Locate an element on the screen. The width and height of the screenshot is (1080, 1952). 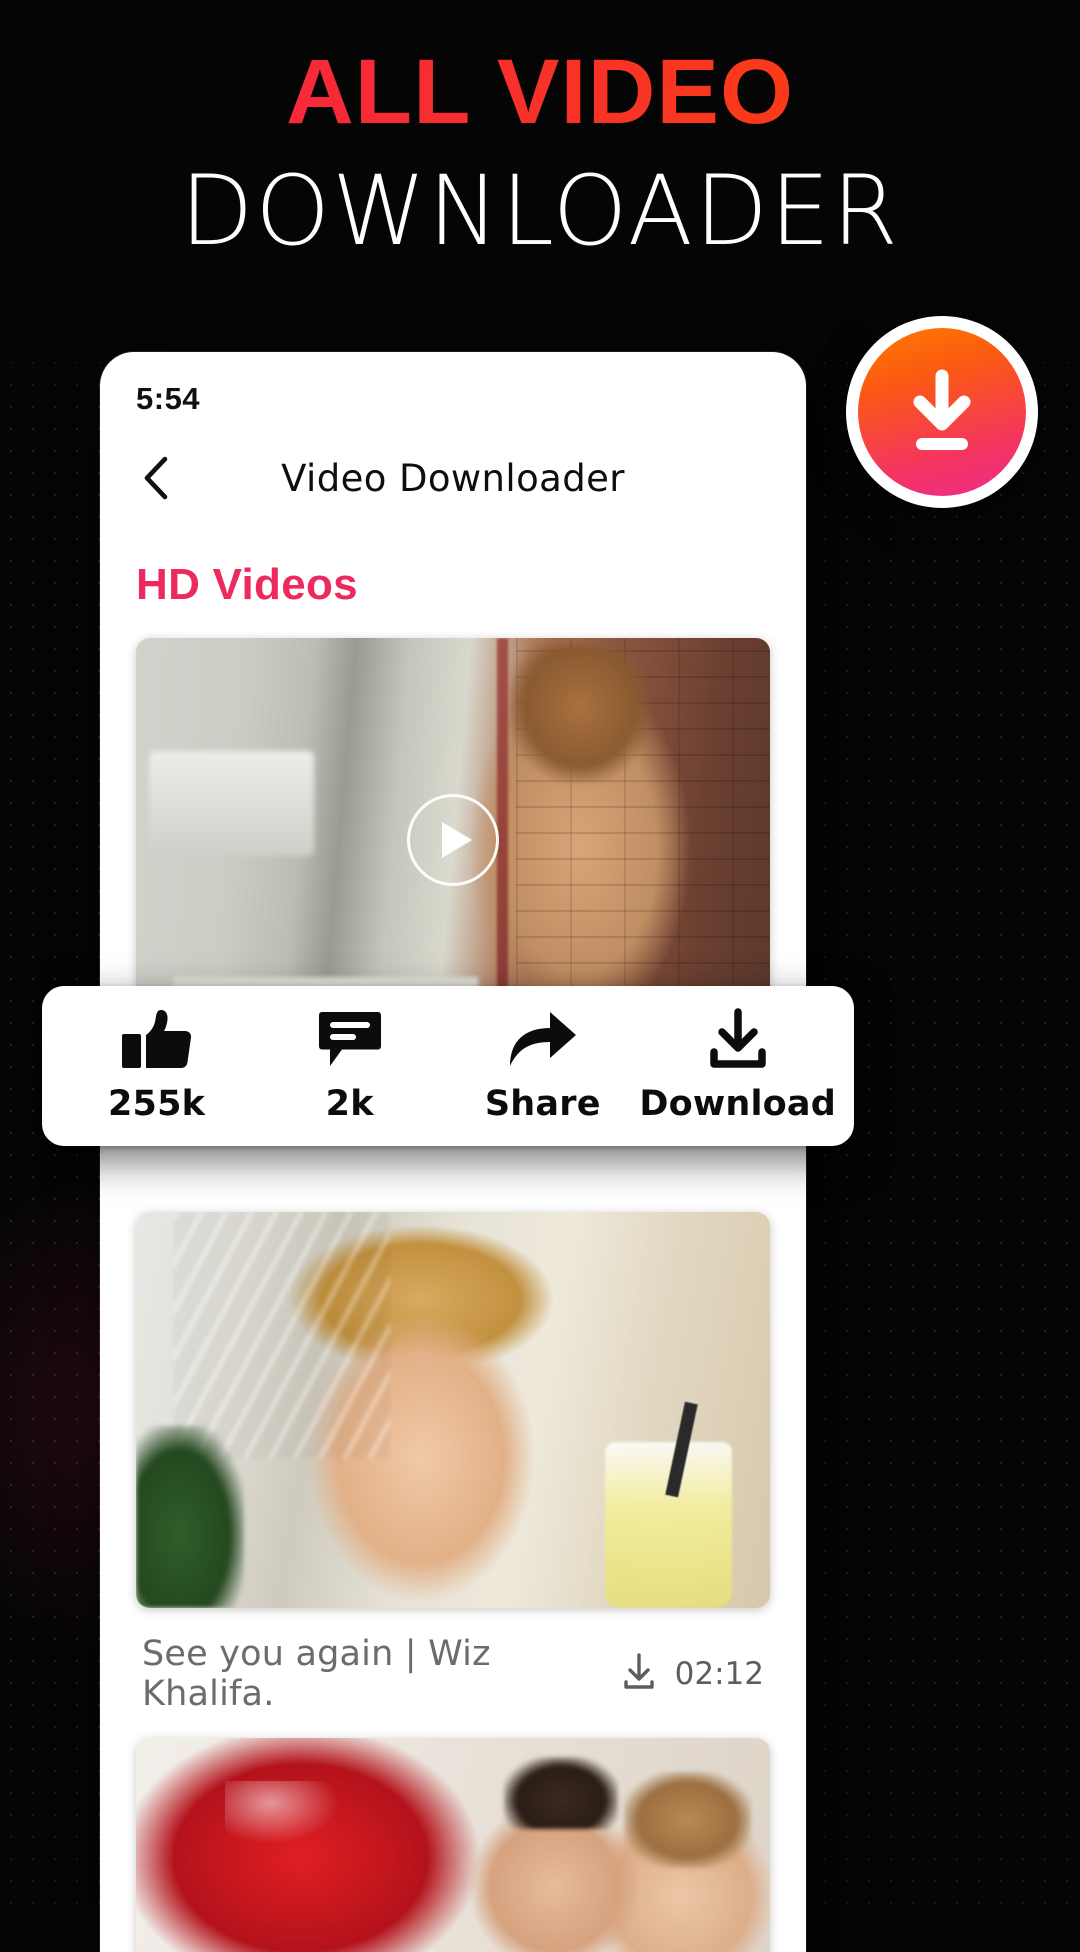
play-icon is located at coordinates (453, 840).